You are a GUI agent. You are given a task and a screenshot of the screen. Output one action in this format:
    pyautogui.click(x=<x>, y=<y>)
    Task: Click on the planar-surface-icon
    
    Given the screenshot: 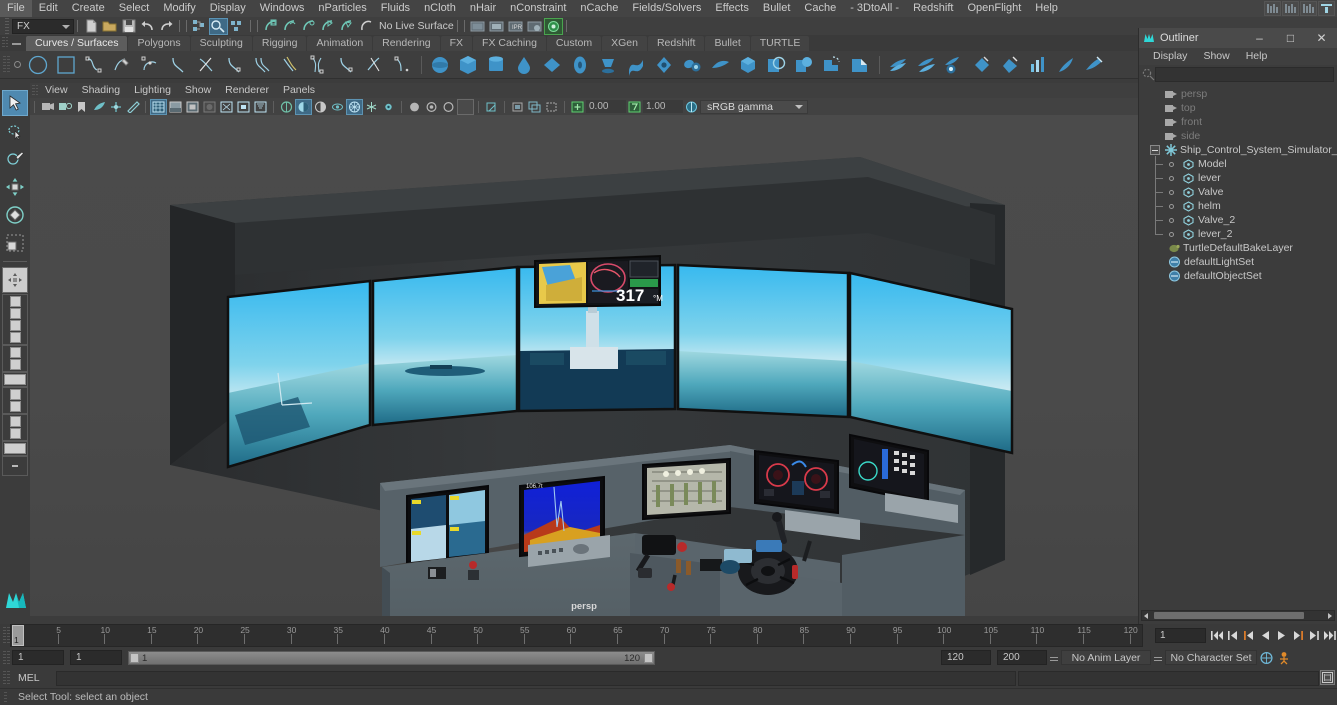 What is the action you would take?
    pyautogui.click(x=234, y=65)
    